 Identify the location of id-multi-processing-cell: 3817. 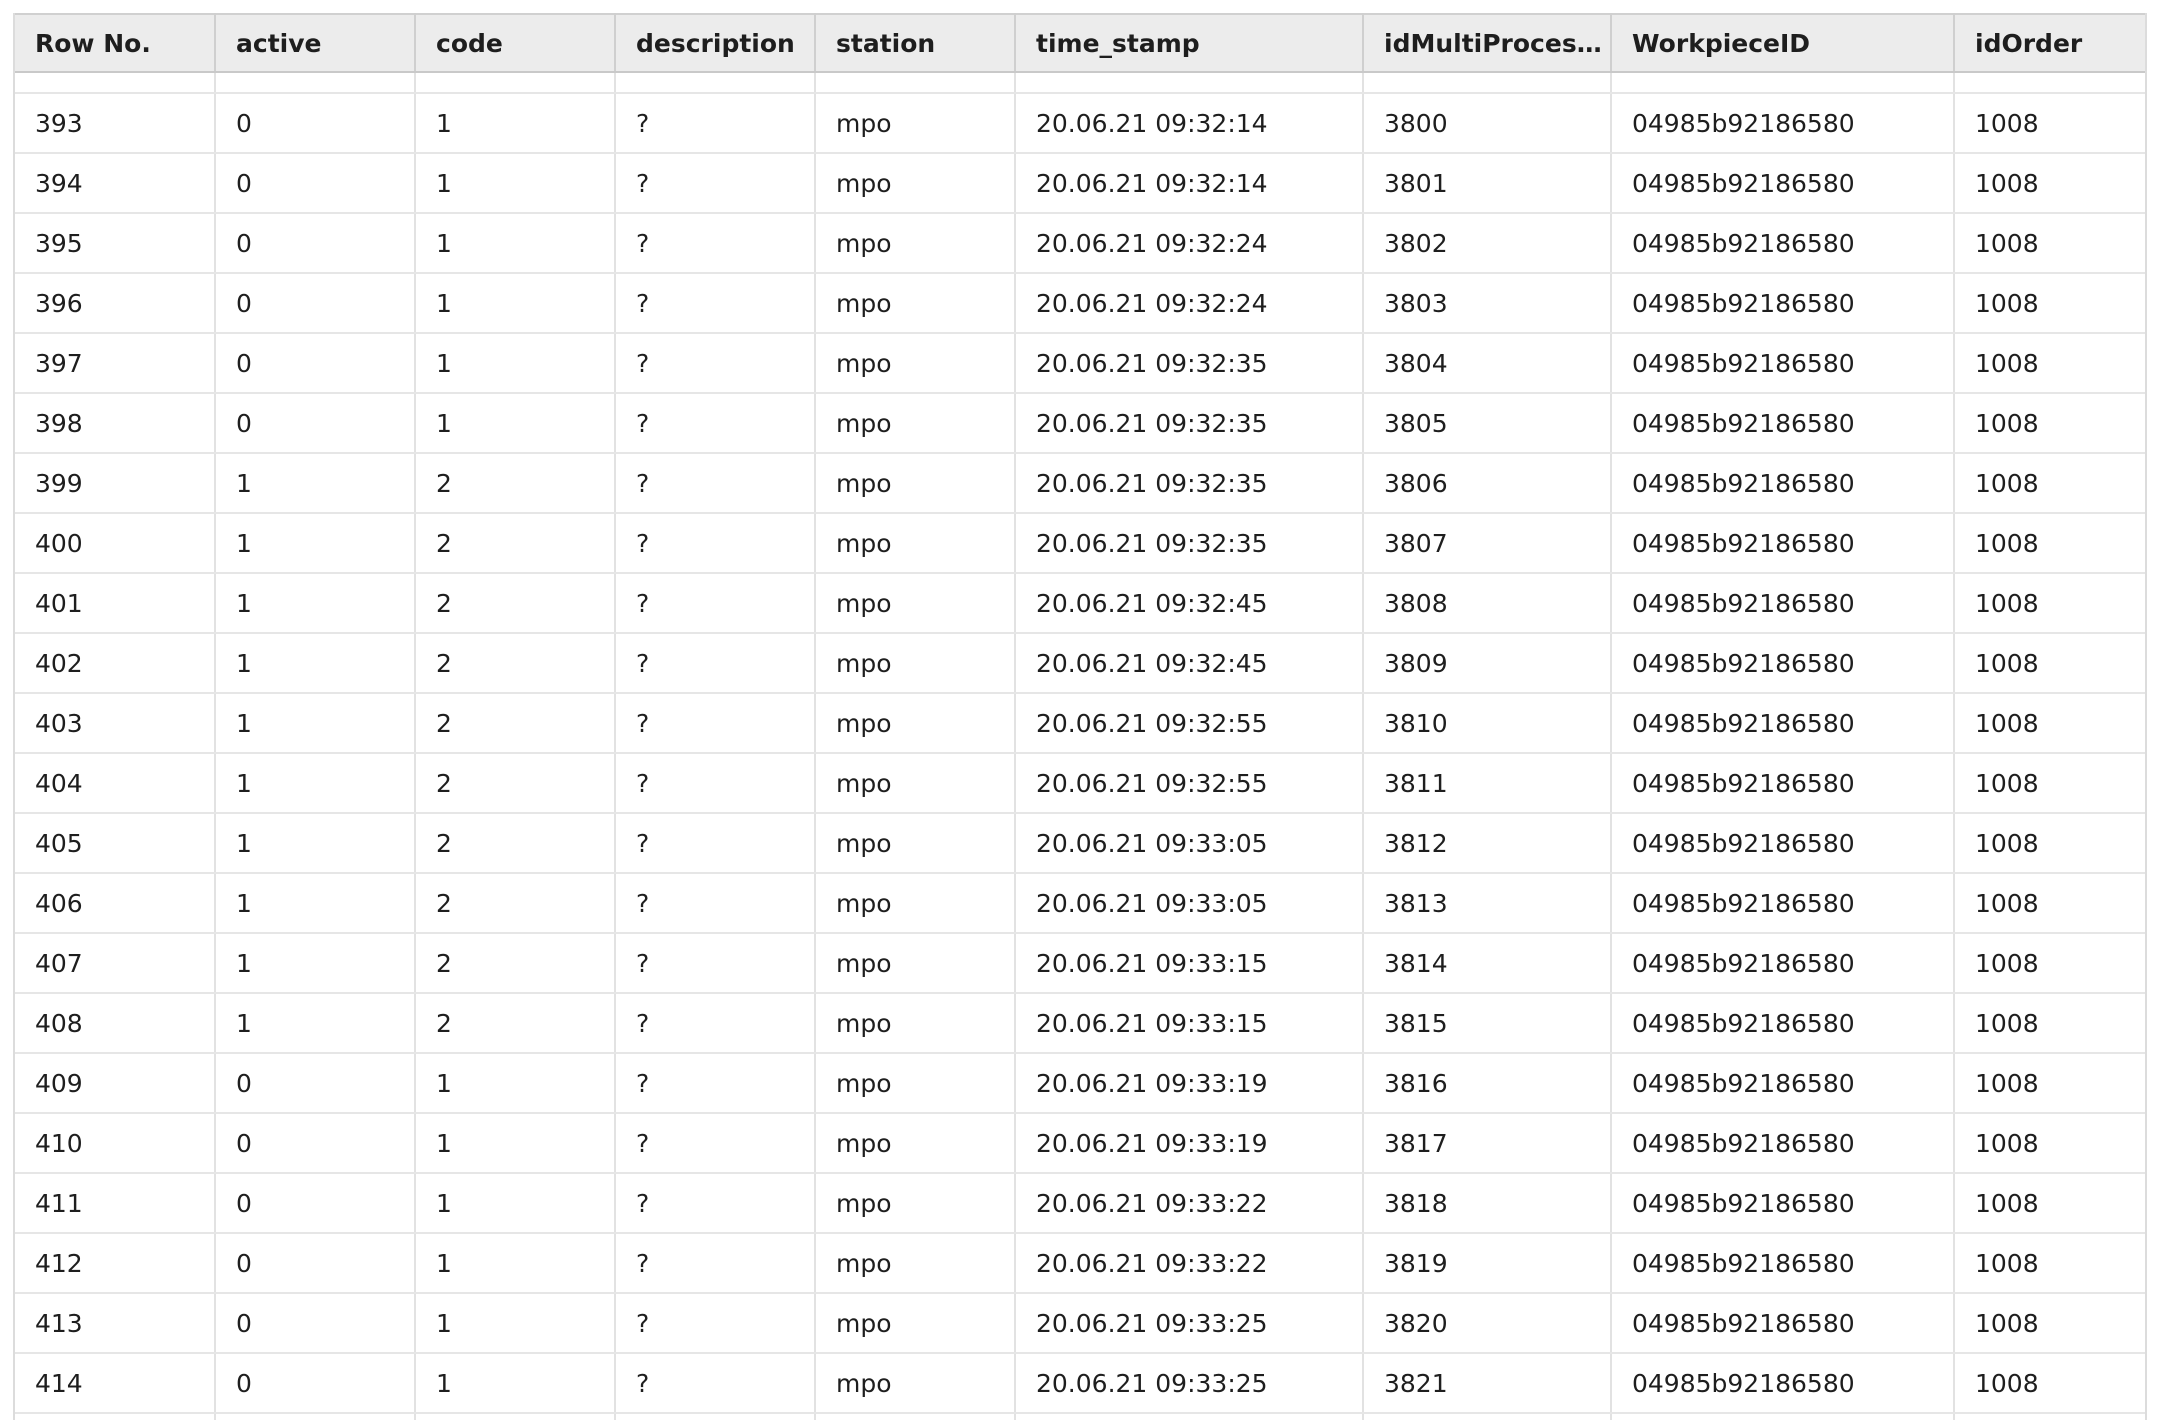
(1487, 1143).